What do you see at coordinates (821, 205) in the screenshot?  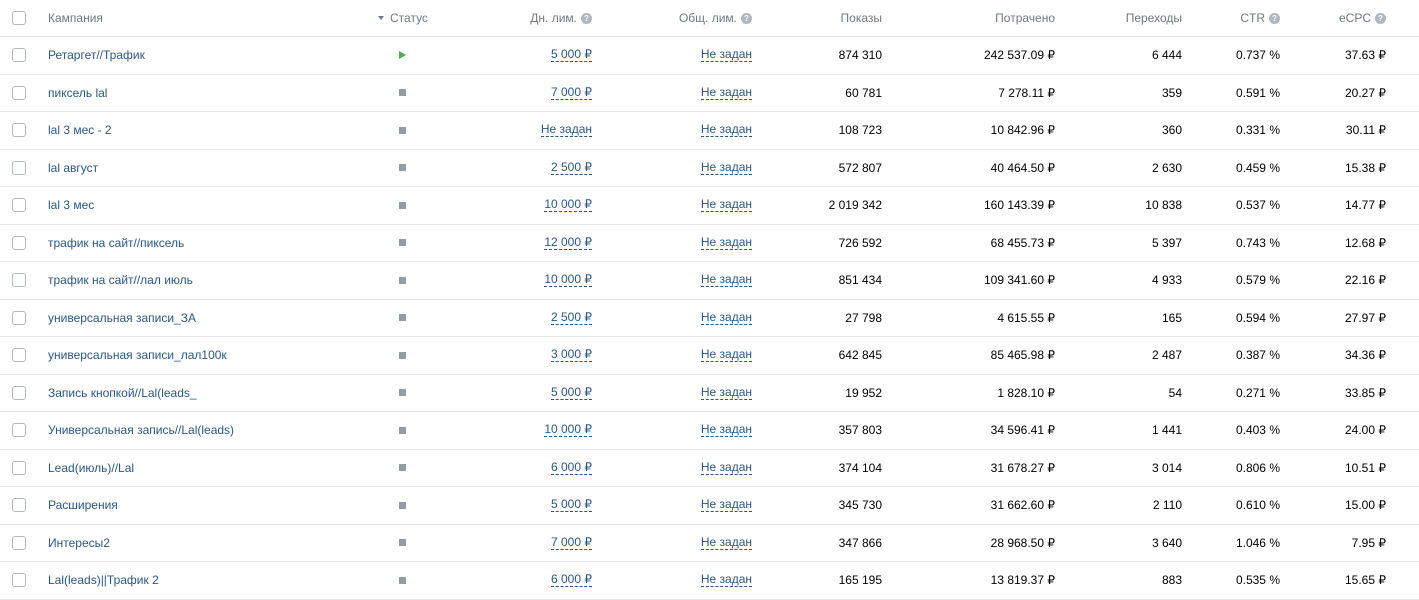 I see `impressions-cell: 2 019 342` at bounding box center [821, 205].